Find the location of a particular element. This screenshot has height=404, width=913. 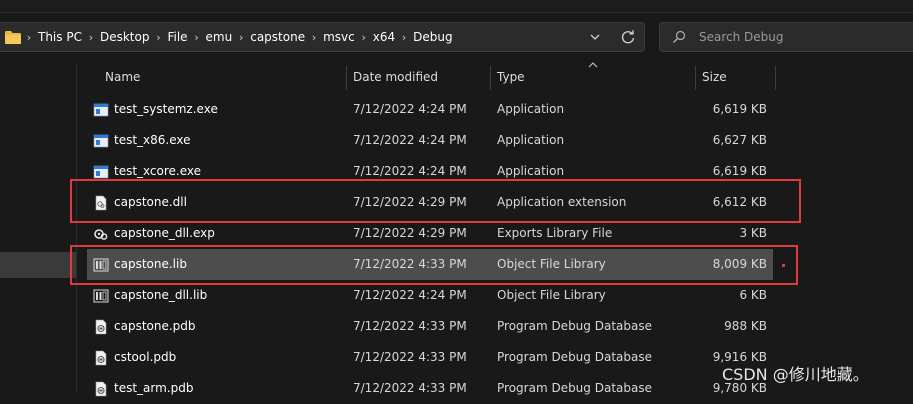

title-bar-edge is located at coordinates (456, 6).